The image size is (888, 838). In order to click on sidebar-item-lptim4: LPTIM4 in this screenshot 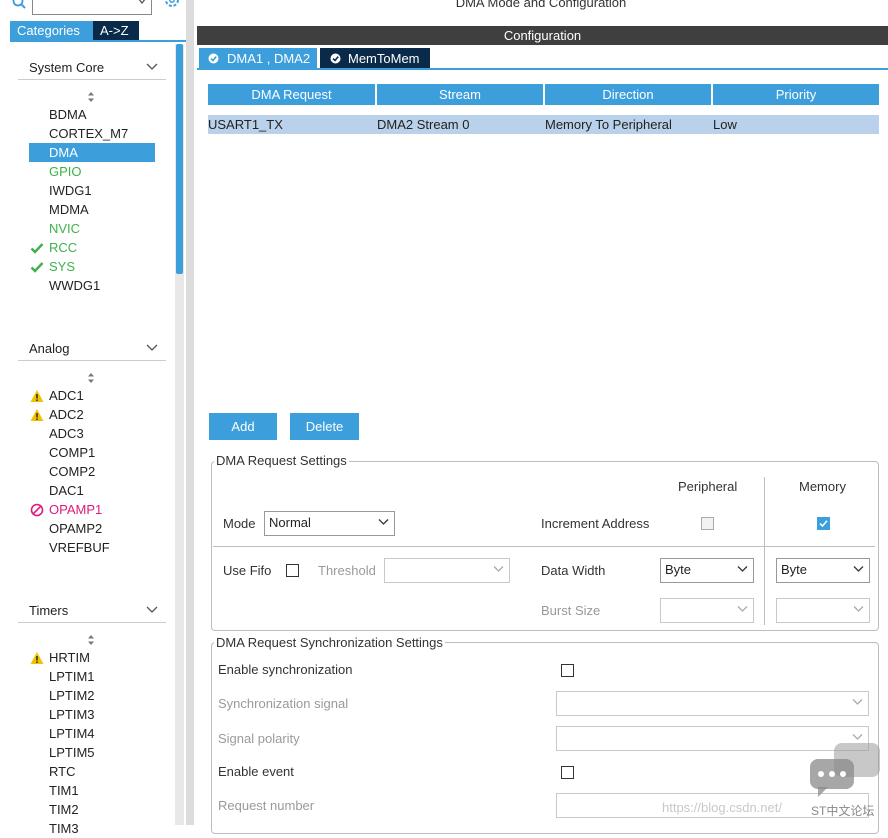, I will do `click(92, 733)`.